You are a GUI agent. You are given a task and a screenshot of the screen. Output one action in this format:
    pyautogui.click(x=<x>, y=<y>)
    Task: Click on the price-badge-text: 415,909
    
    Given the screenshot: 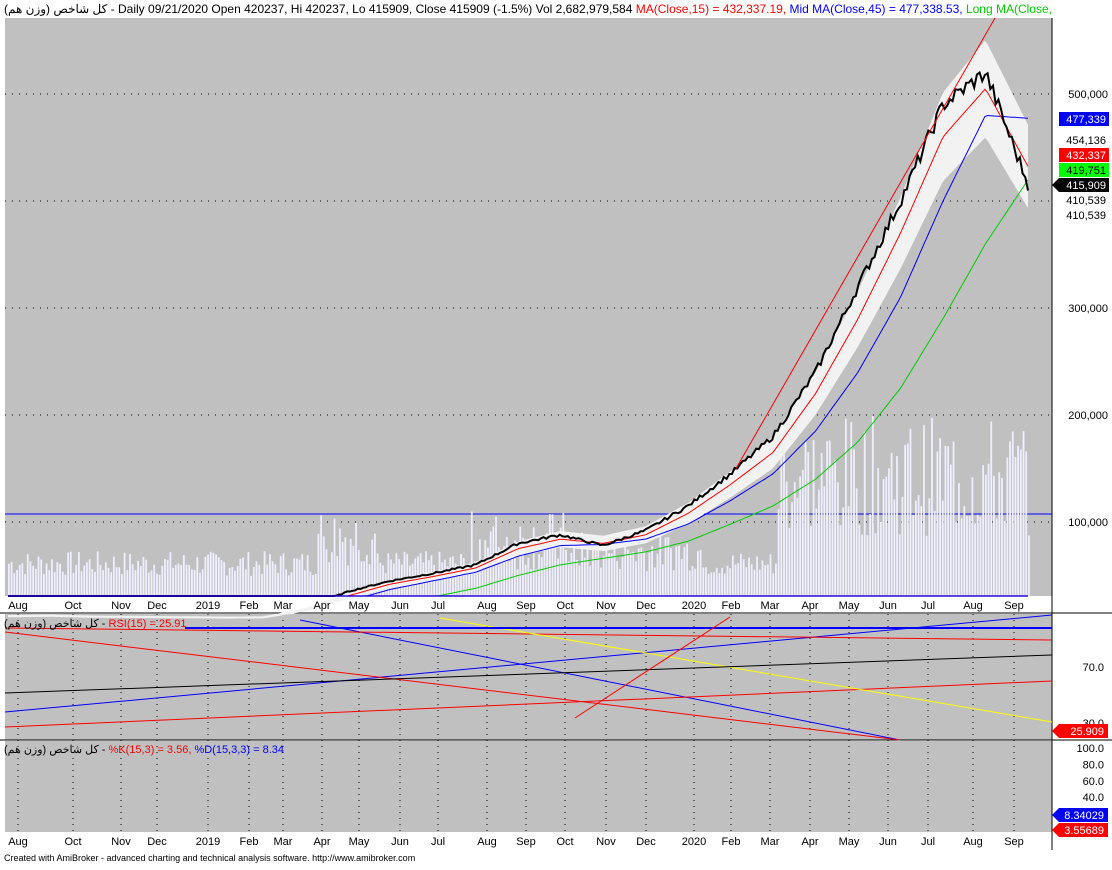 What is the action you would take?
    pyautogui.click(x=1086, y=186)
    